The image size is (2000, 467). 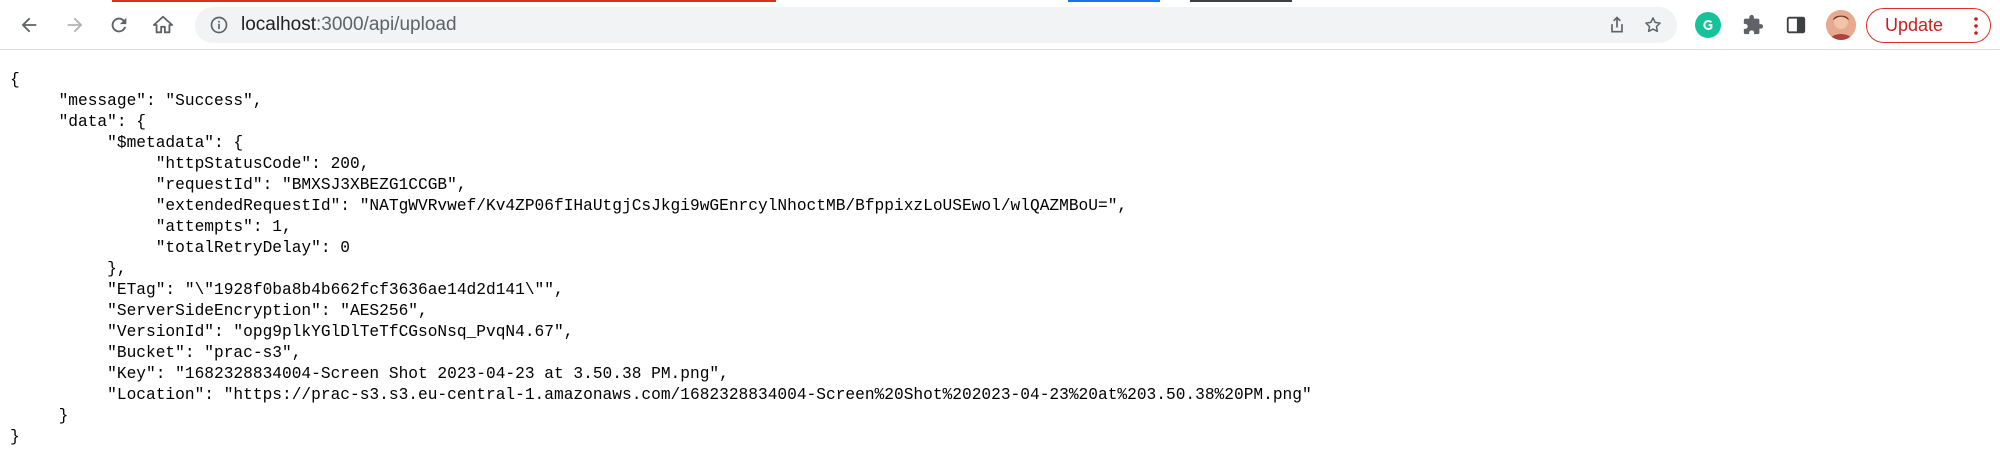 I want to click on reload-button, so click(x=119, y=25).